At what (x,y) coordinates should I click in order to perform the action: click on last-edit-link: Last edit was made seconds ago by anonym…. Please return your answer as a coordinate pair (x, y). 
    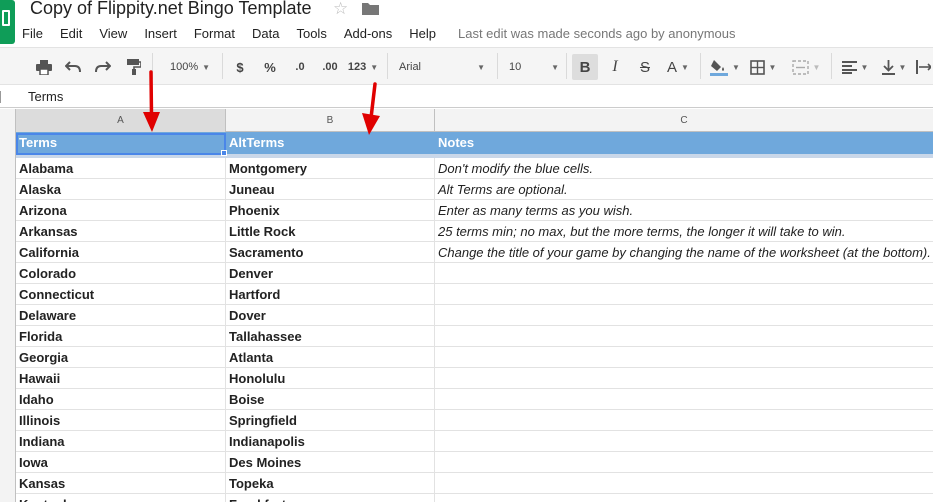
    Looking at the image, I should click on (597, 33).